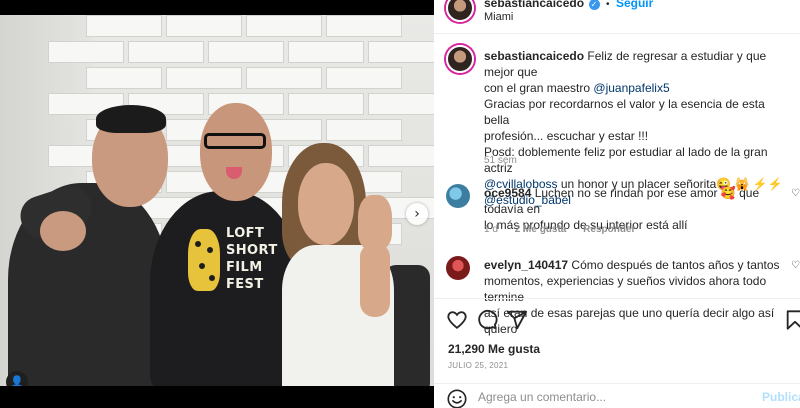 This screenshot has height=408, width=800. What do you see at coordinates (526, 265) in the screenshot?
I see `comment-username-link: evelyn_140417` at bounding box center [526, 265].